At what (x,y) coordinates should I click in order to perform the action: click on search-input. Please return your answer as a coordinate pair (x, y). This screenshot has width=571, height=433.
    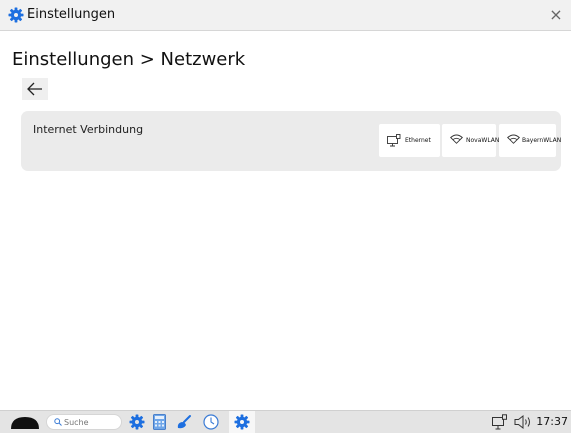
    Looking at the image, I should click on (91, 422).